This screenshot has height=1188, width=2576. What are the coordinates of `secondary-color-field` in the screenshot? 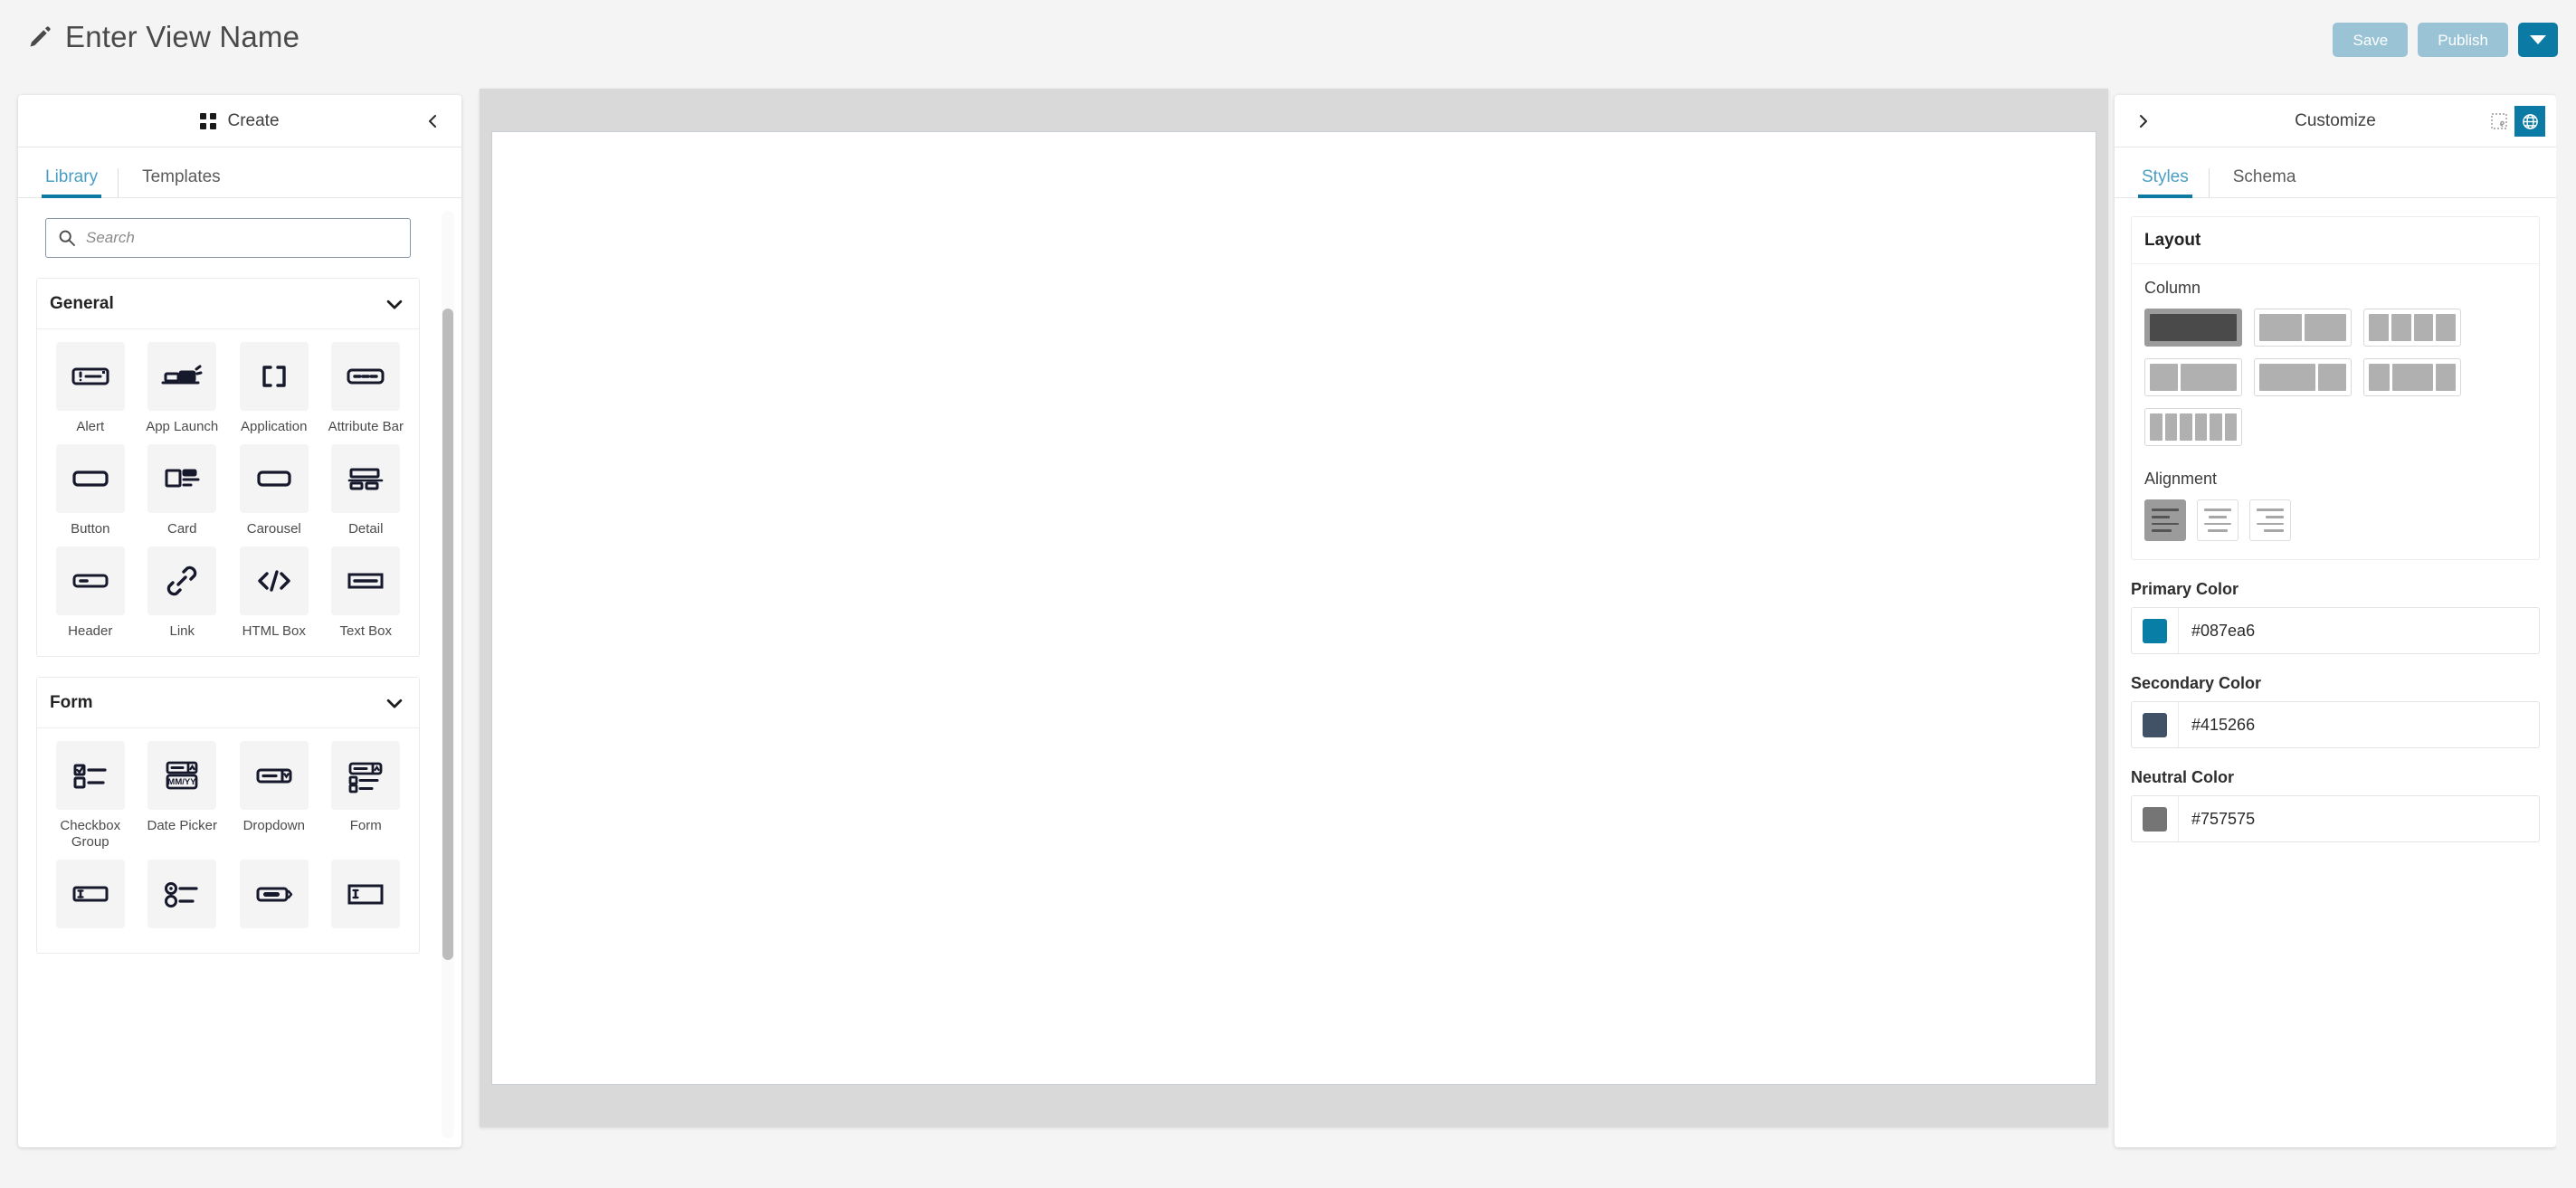 It's located at (2335, 725).